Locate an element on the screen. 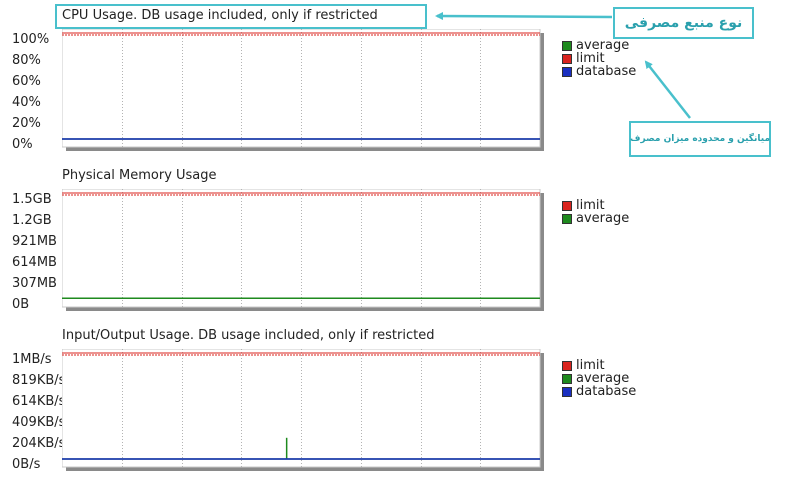 This screenshot has height=481, width=812. arrow-to-title is located at coordinates (524, 16).